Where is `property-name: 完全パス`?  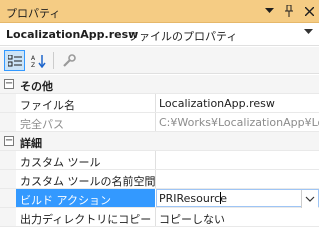
property-name: 完全パス is located at coordinates (42, 124).